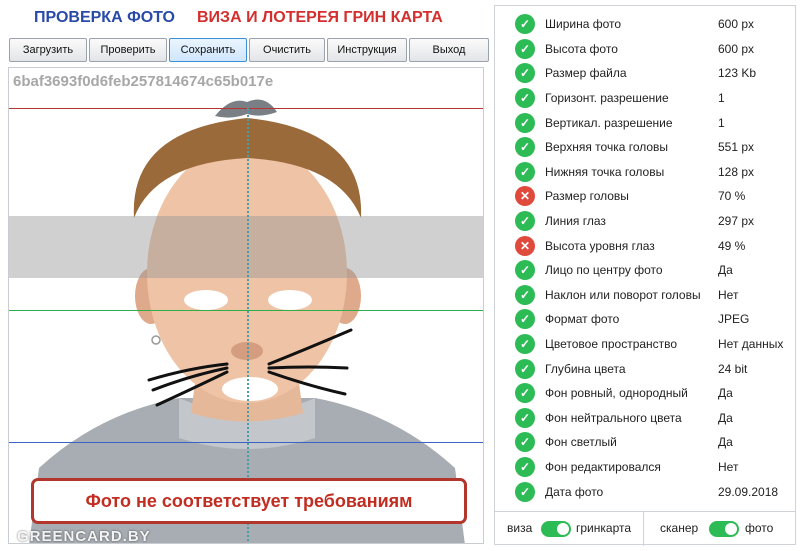 The width and height of the screenshot is (800, 551). Describe the element at coordinates (736, 171) in the screenshot. I see `check-value: 128 px` at that location.